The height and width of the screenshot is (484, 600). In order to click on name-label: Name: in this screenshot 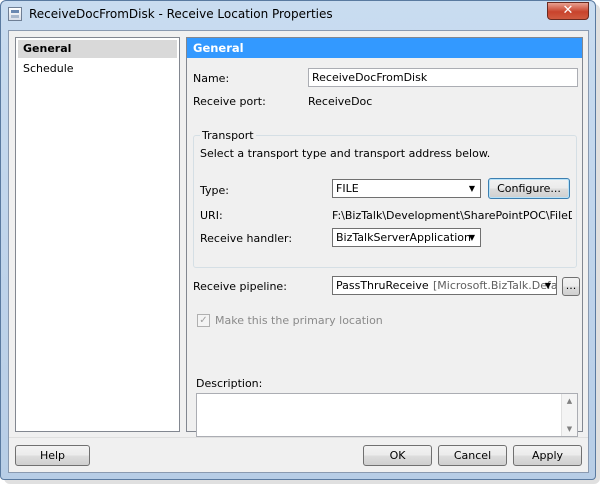, I will do `click(211, 78)`.